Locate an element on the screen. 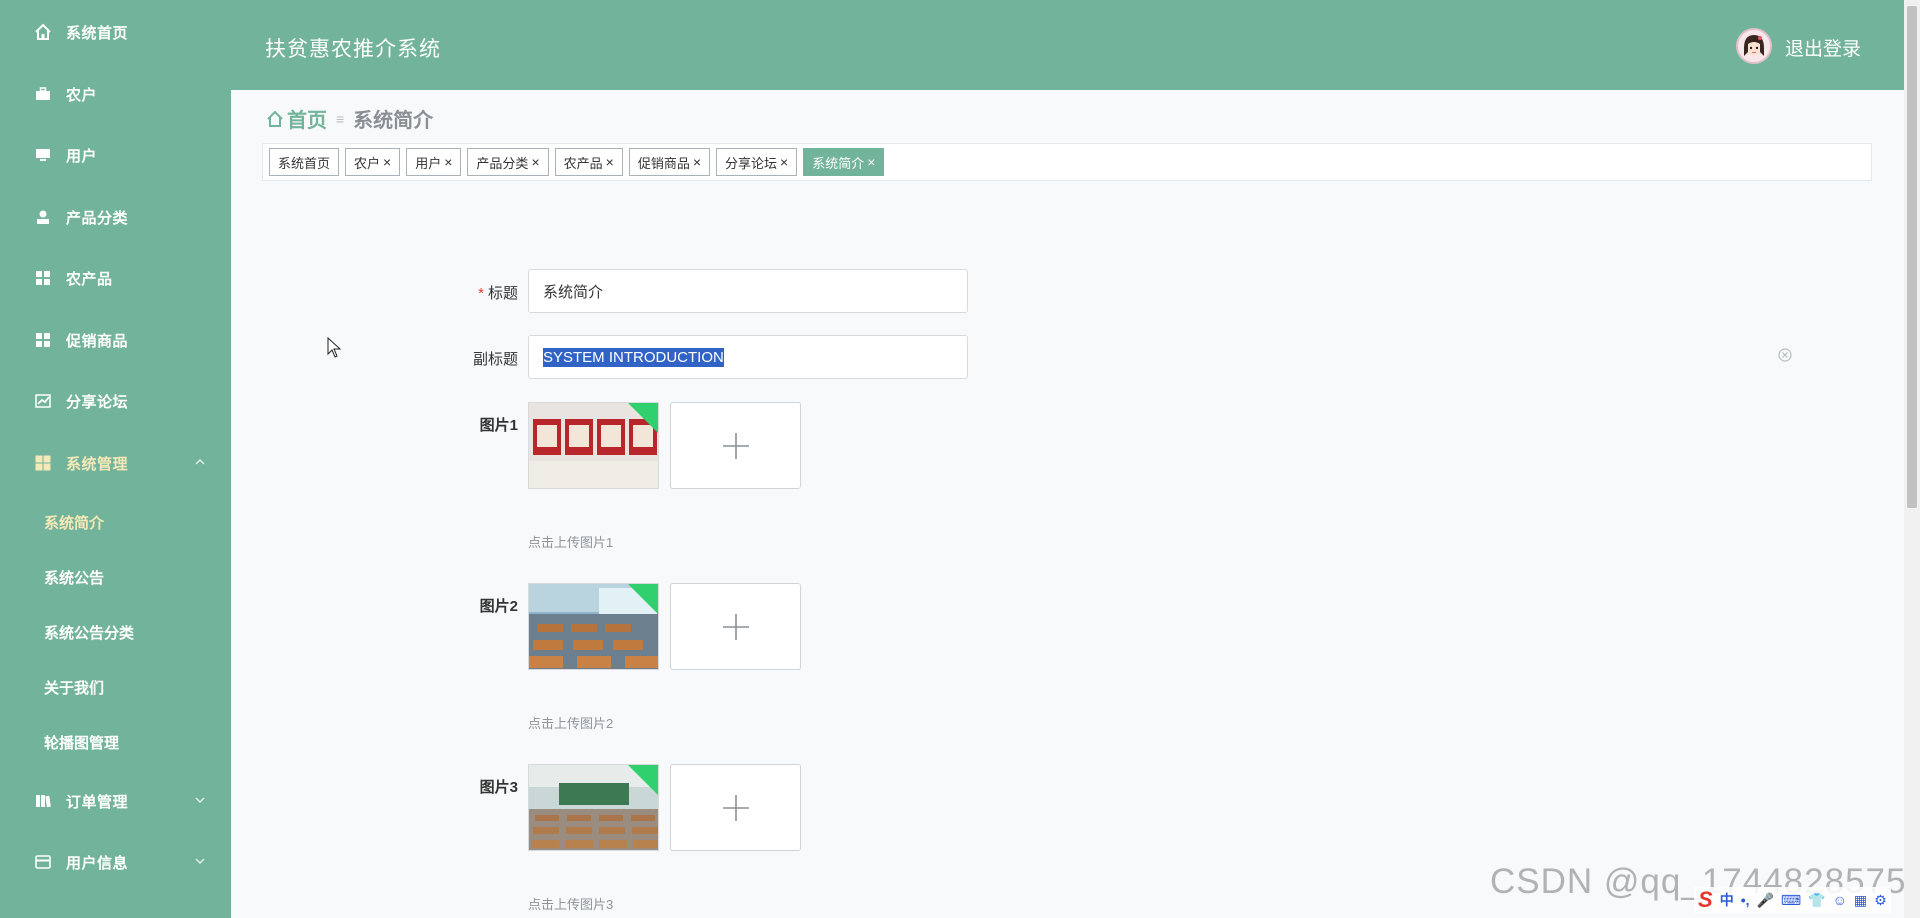  sidebar-subitem-label: 系统简介 is located at coordinates (74, 523).